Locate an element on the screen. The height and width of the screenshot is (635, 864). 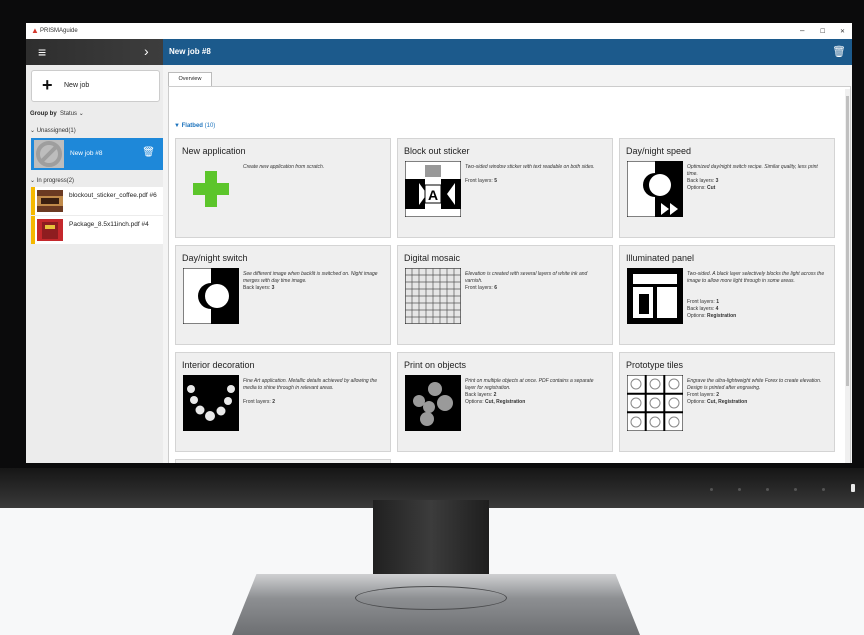
card-title: Illuminated panel is located at coordinates (660, 258).